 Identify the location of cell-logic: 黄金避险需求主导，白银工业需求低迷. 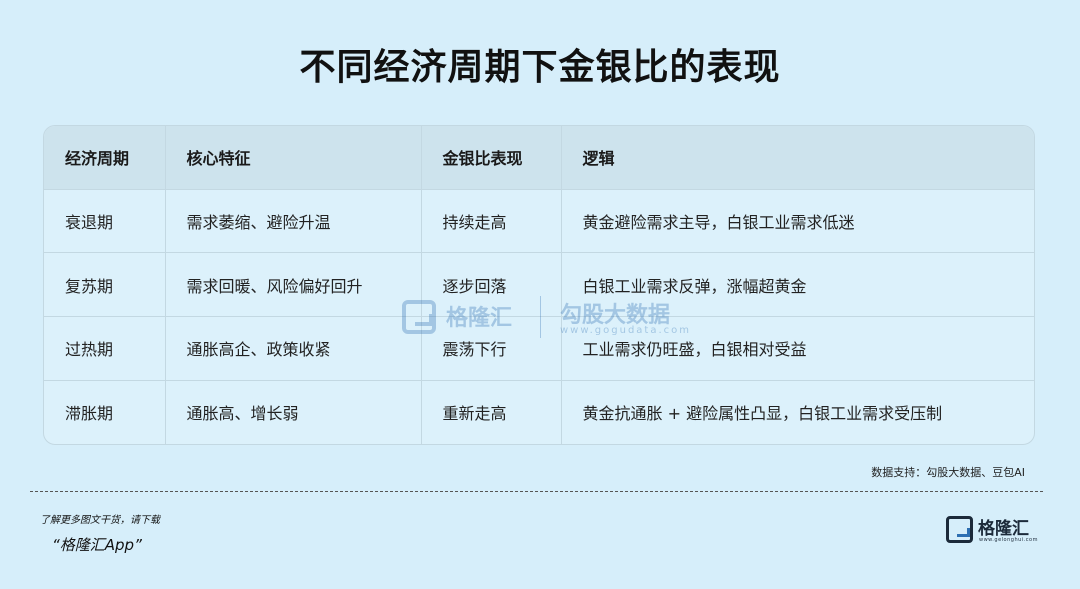
(797, 221).